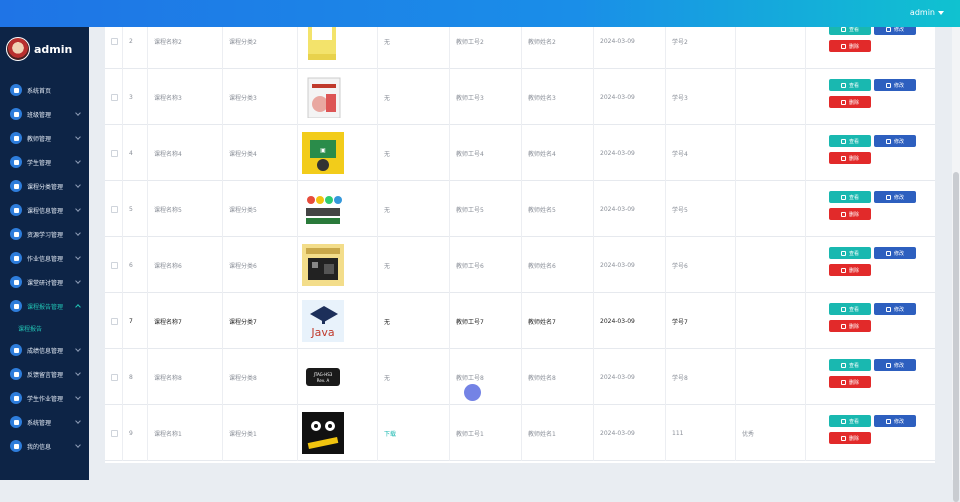  Describe the element at coordinates (131, 41) in the screenshot. I see `cell-num-text: 2` at that location.